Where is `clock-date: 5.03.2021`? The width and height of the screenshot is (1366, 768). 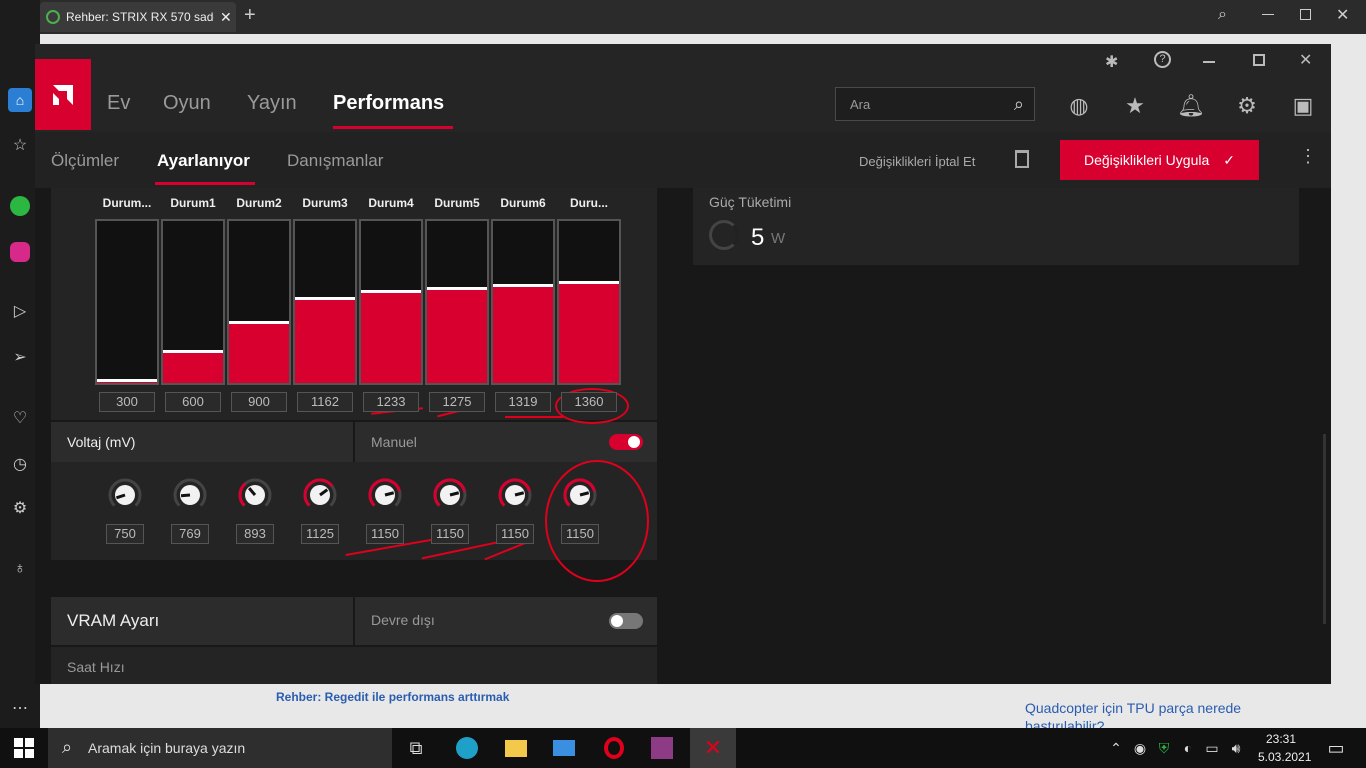 clock-date: 5.03.2021 is located at coordinates (1284, 757).